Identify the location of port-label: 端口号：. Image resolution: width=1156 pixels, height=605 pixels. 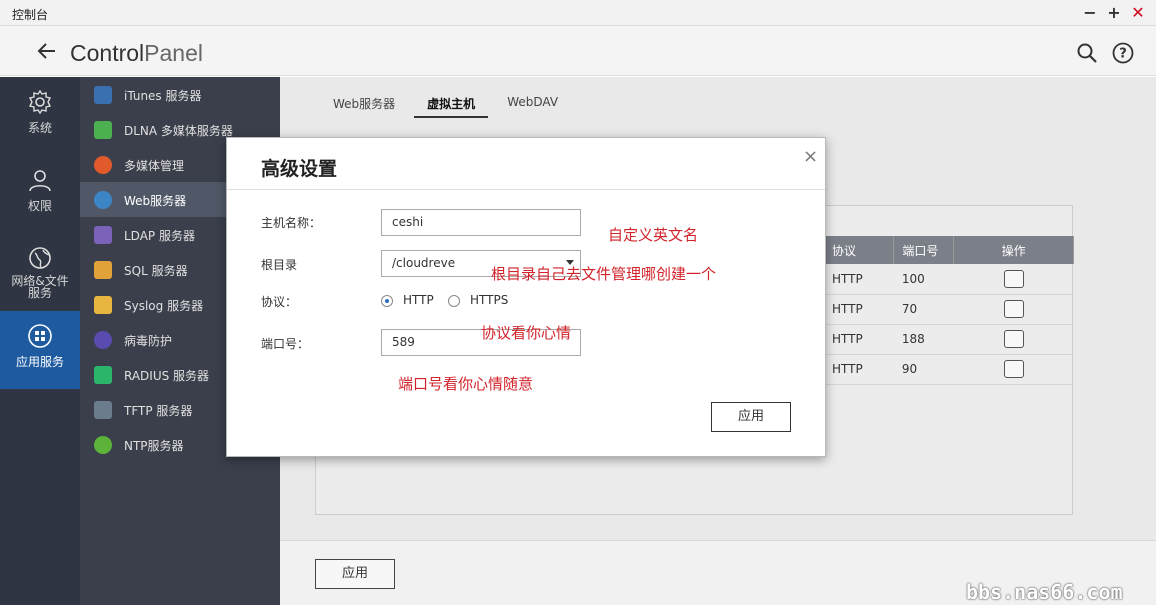
(285, 344).